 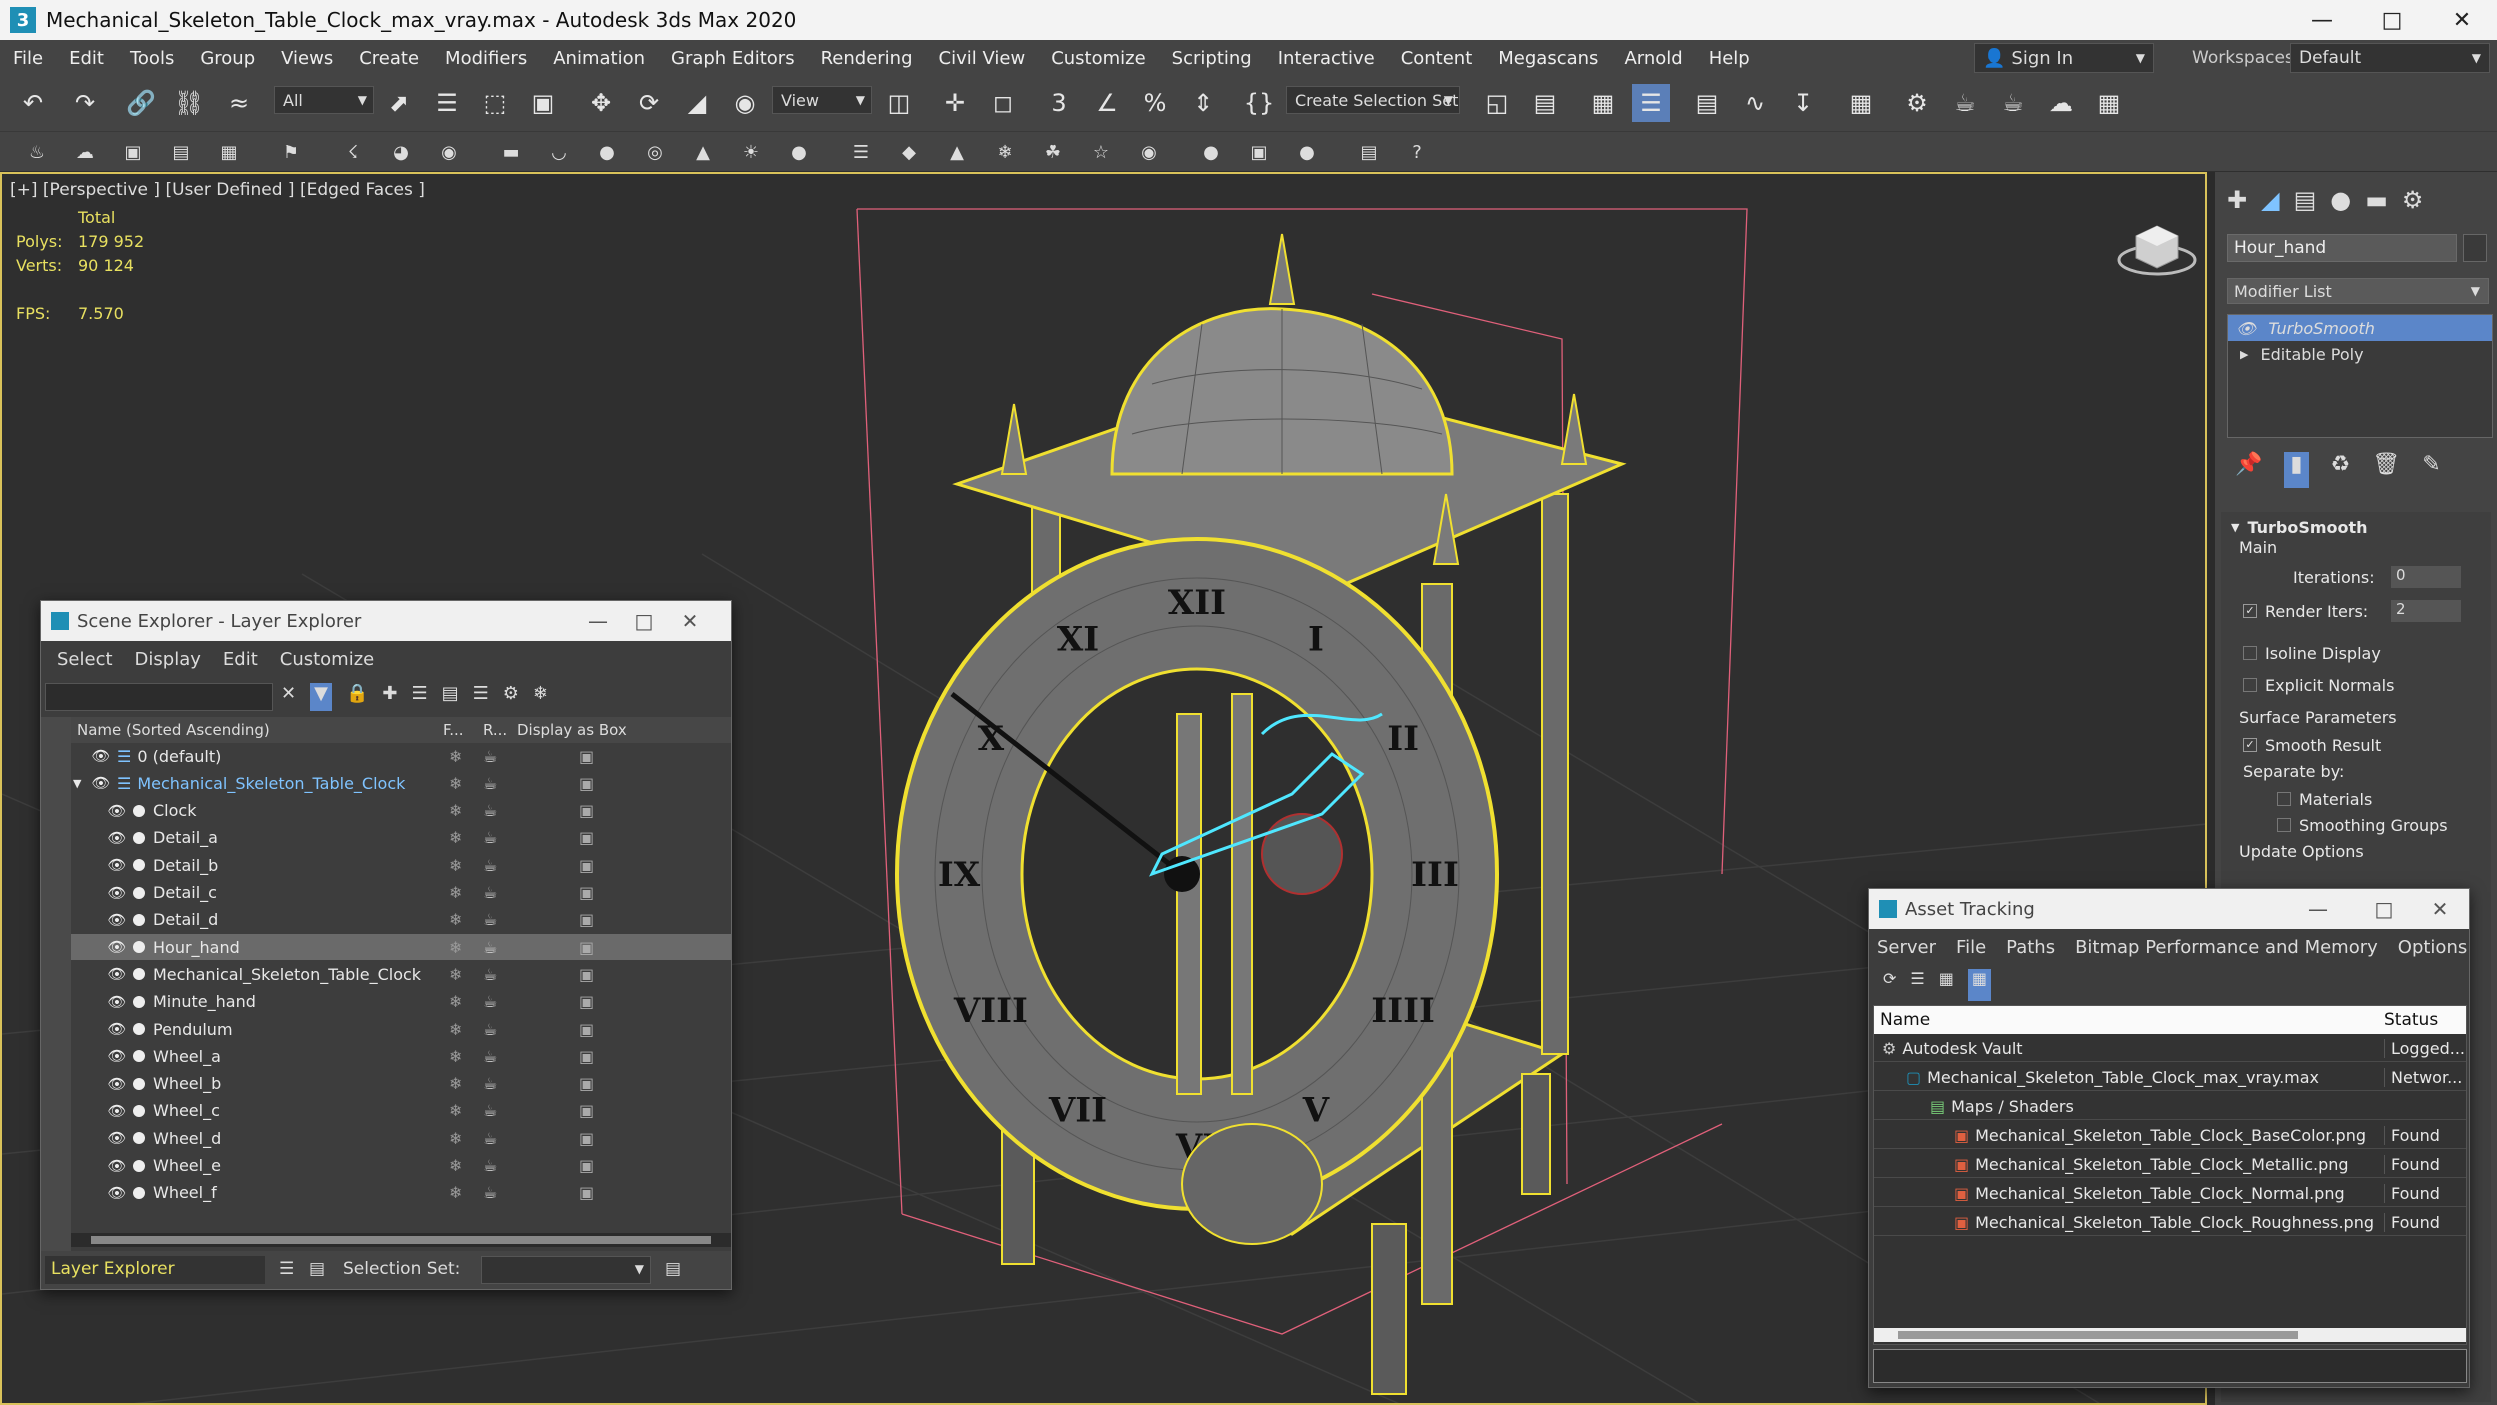 What do you see at coordinates (1905, 1020) in the screenshot?
I see `name-column-header: Name` at bounding box center [1905, 1020].